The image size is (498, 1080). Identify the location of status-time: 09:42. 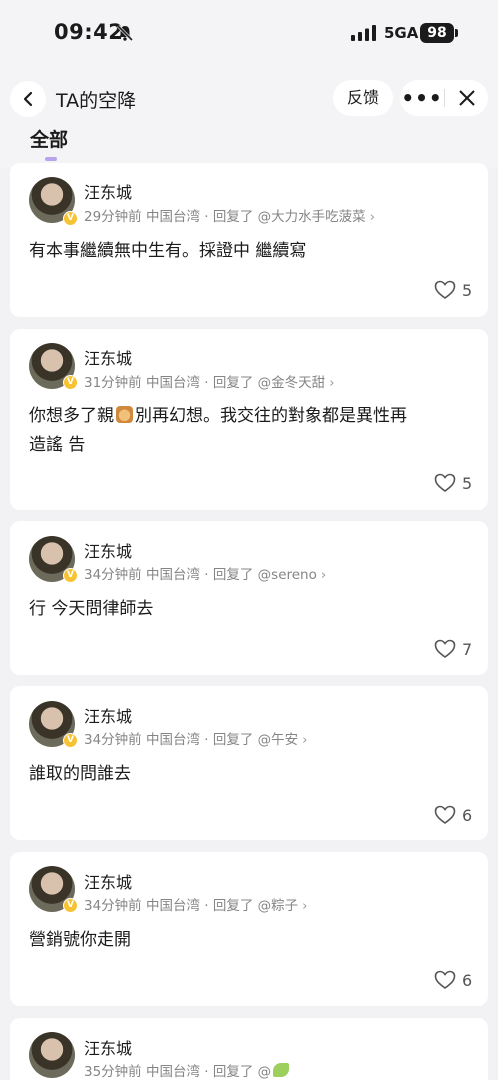
(89, 32).